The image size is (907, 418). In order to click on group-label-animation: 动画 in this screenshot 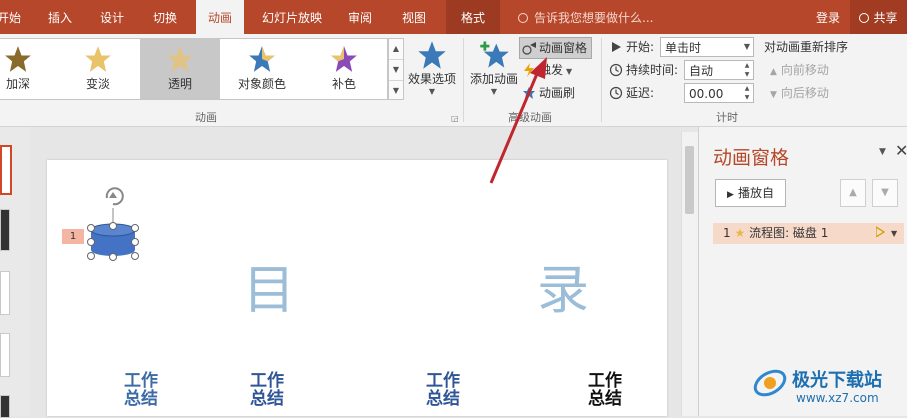, I will do `click(206, 117)`.